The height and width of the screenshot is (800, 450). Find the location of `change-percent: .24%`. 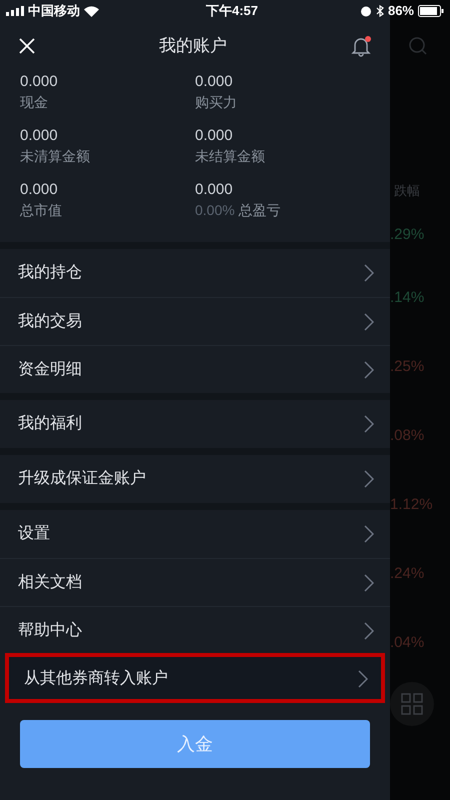

change-percent: .24% is located at coordinates (407, 574).